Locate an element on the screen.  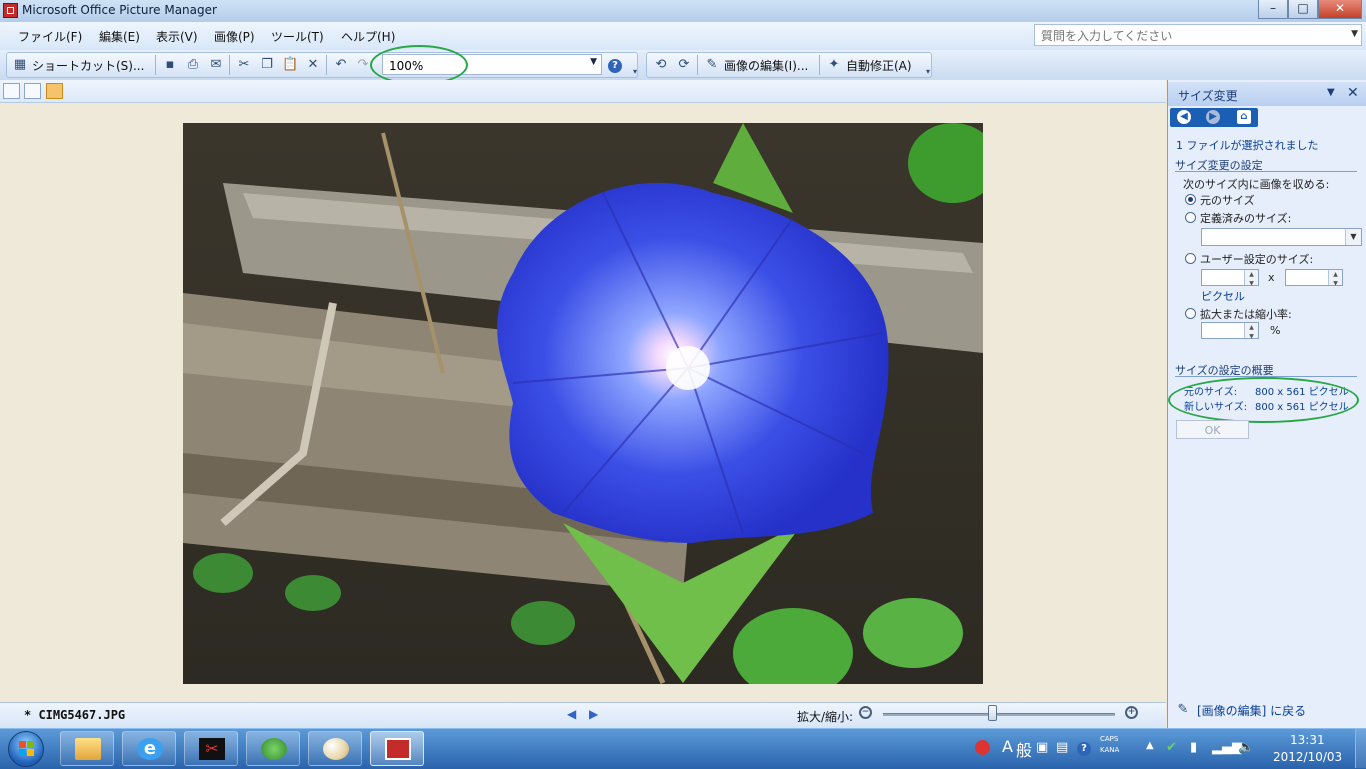
send-mail-icon: ✉ is located at coordinates (216, 65).